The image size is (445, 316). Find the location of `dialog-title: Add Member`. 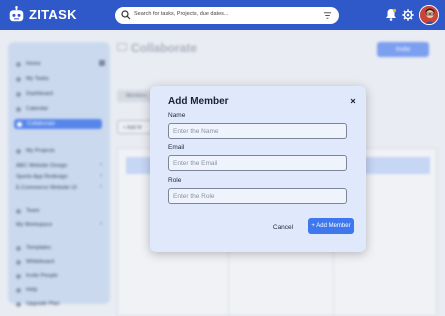

dialog-title: Add Member is located at coordinates (198, 101).